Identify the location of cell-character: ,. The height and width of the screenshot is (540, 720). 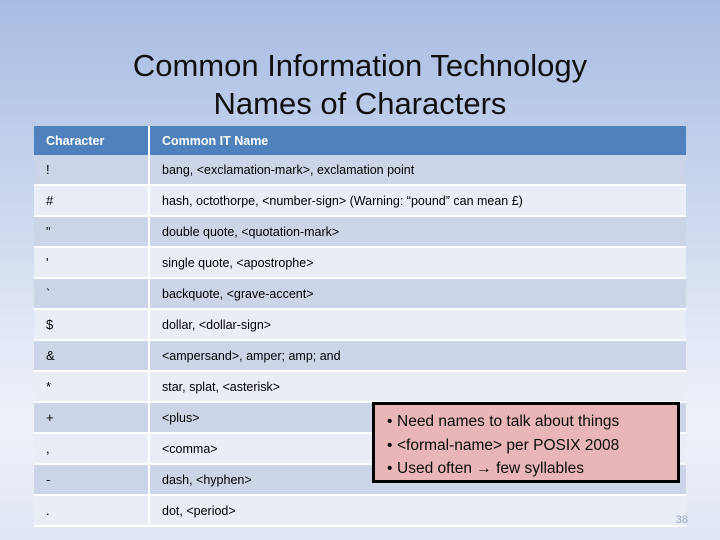
(92, 449).